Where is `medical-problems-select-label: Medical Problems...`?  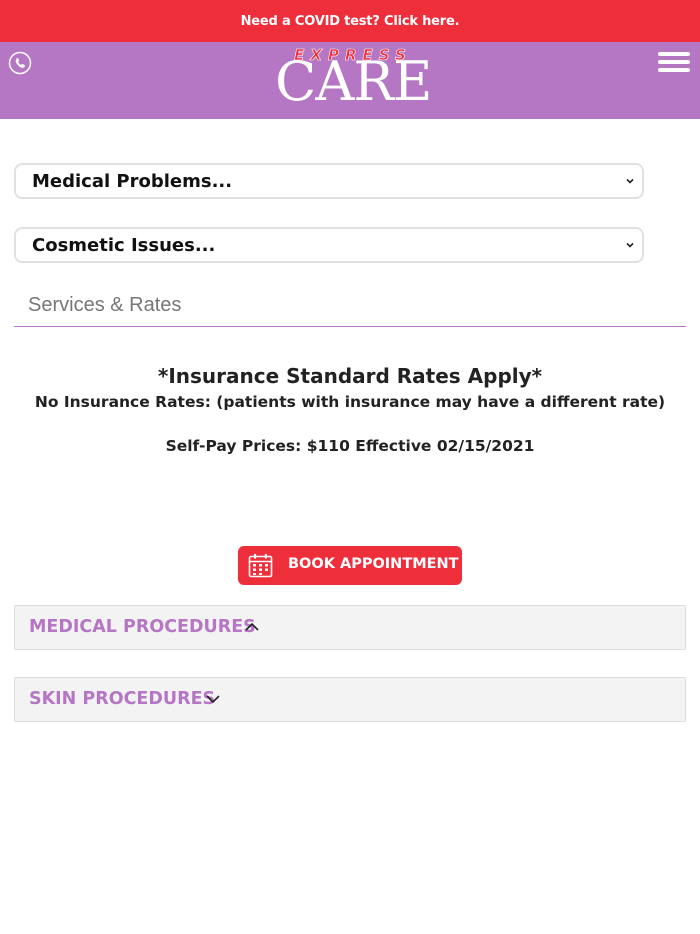
medical-problems-select-label: Medical Problems... is located at coordinates (132, 181).